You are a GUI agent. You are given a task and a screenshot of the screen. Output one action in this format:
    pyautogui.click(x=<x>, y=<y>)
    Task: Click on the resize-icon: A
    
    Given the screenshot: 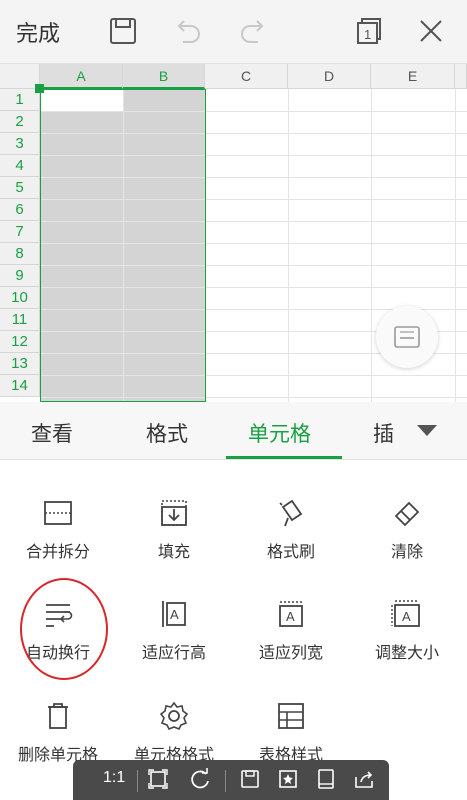 What is the action you would take?
    pyautogui.click(x=407, y=614)
    